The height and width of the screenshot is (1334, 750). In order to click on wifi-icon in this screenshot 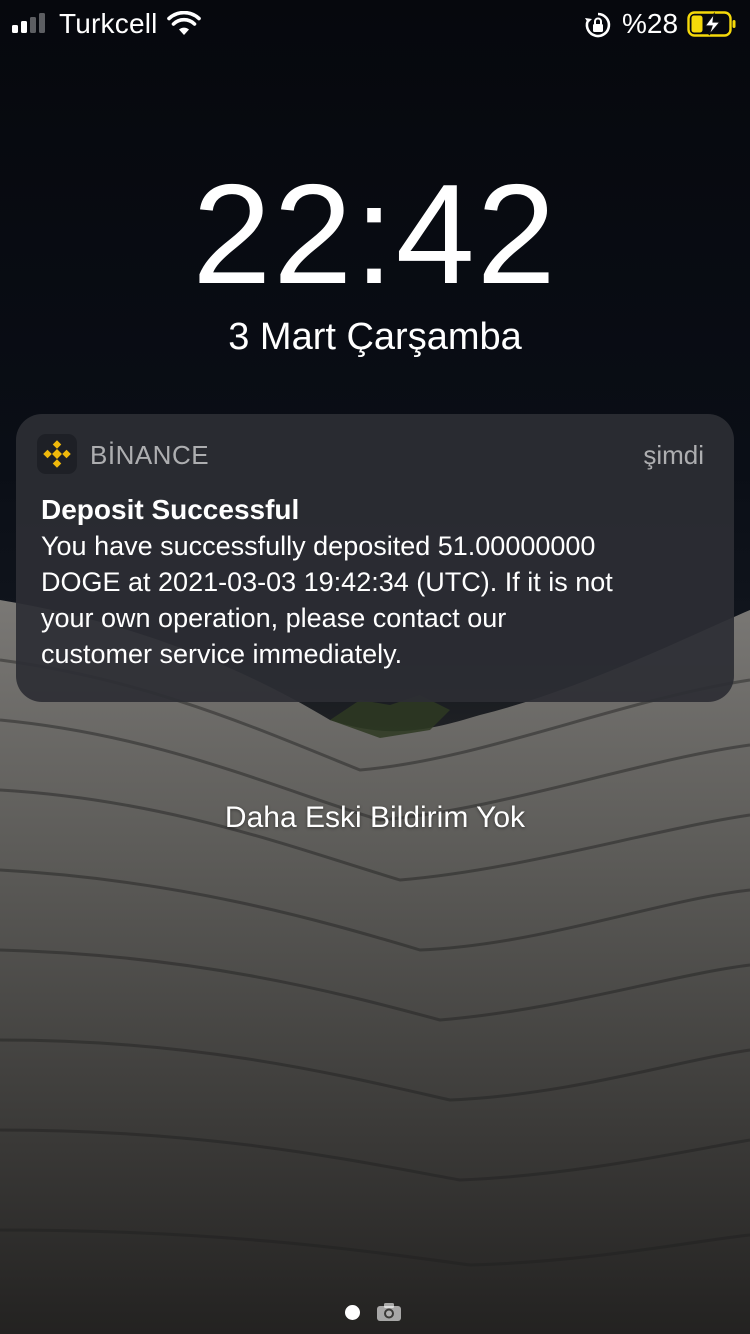, I will do `click(184, 23)`.